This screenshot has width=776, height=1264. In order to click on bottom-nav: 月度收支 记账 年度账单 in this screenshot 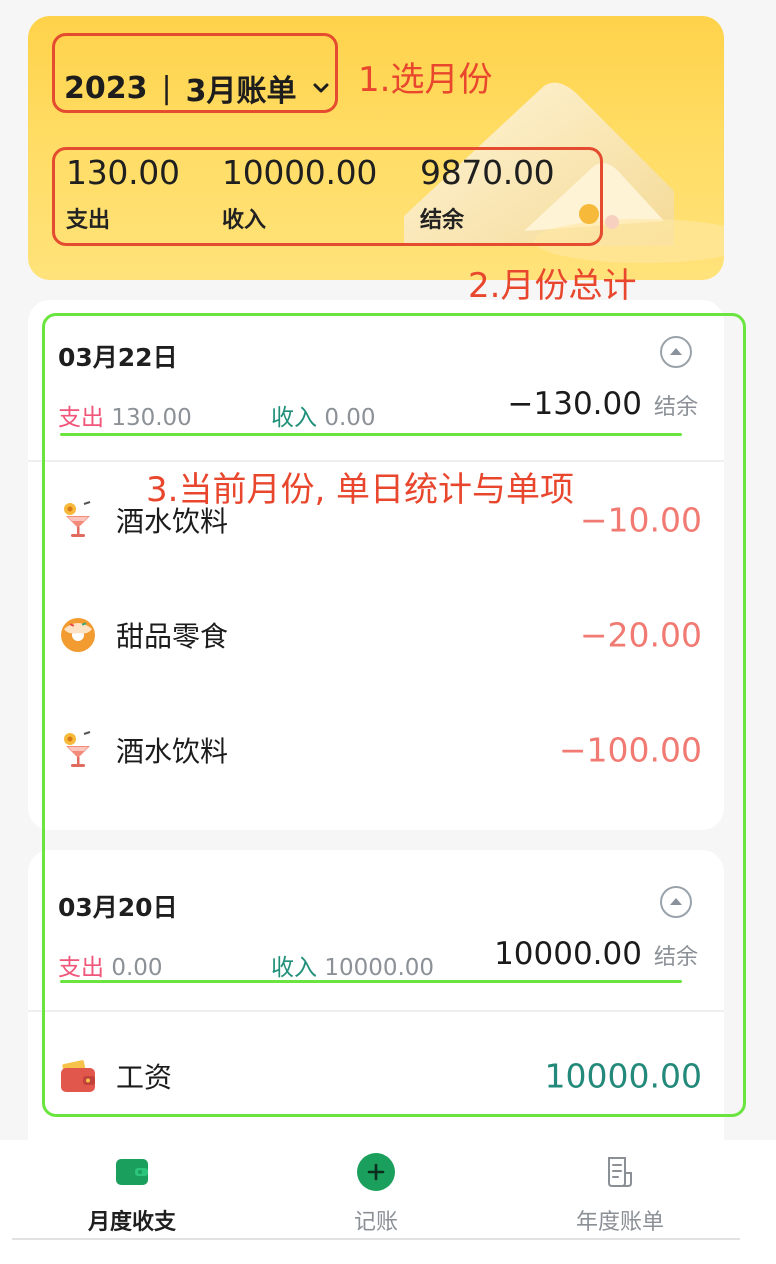, I will do `click(388, 1202)`.